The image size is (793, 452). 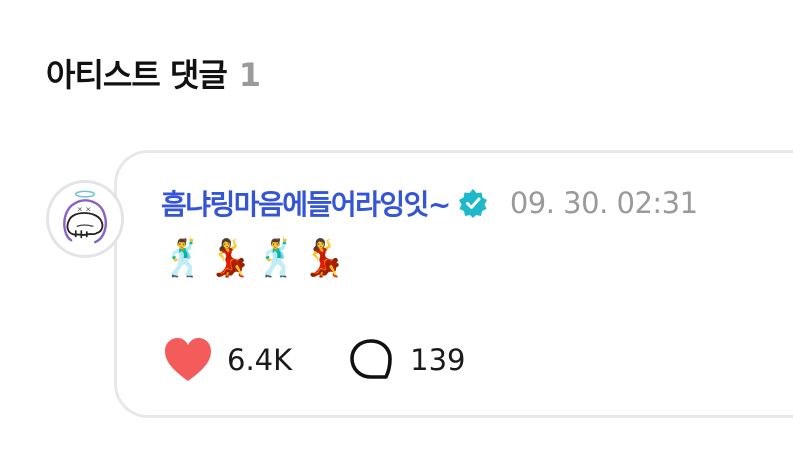 I want to click on doodle-ghost-avatar-icon: × ×, so click(x=85, y=217).